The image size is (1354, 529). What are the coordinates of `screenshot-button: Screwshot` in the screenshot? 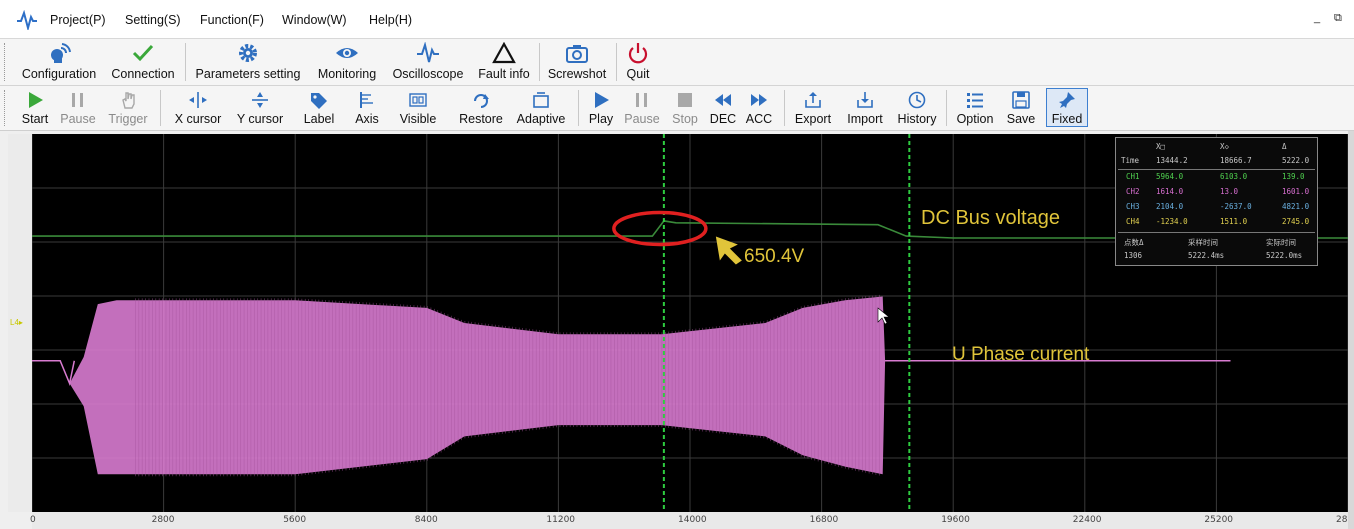 It's located at (577, 61).